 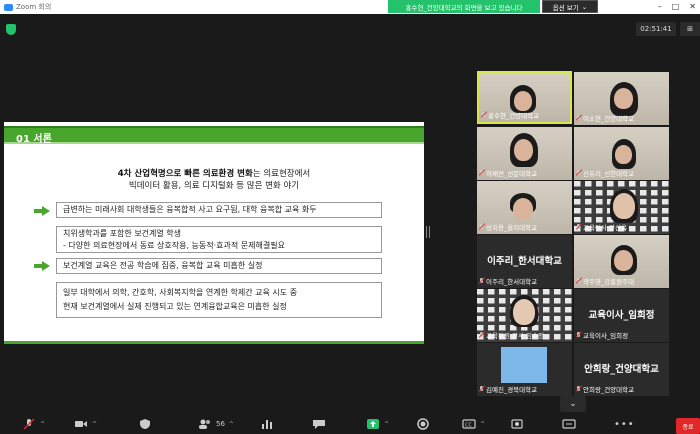 I want to click on participant-name: 이소현_건양대학교, so click(x=605, y=118).